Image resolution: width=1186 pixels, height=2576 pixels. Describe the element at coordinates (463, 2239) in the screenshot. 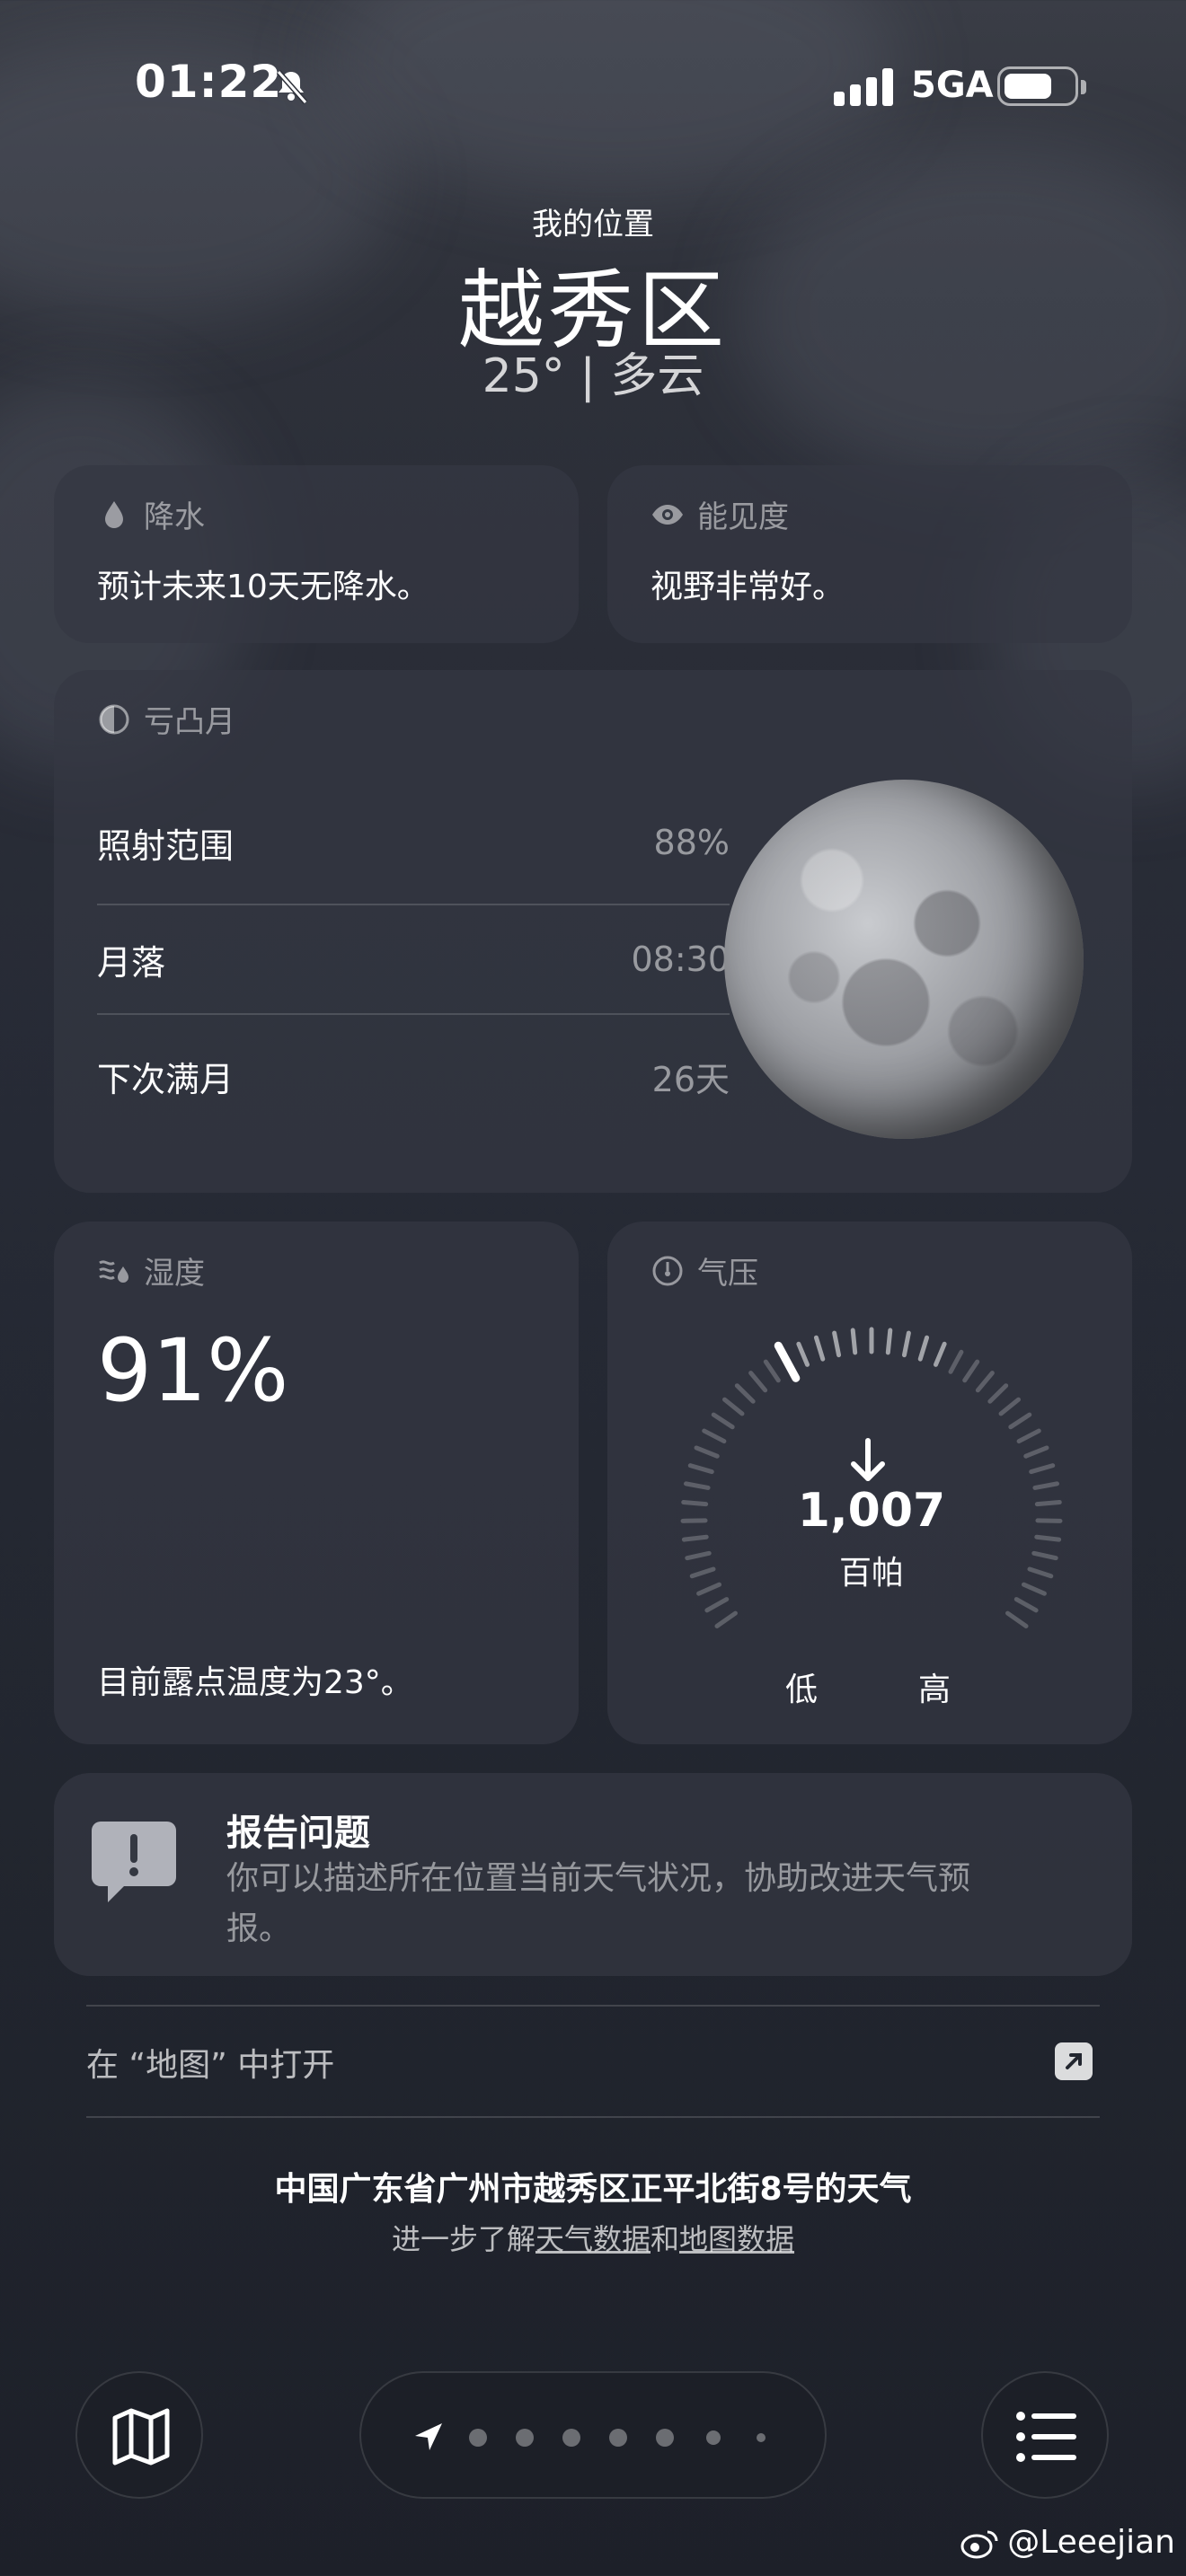

I see `learn-more-prefix: 进一步了解` at that location.